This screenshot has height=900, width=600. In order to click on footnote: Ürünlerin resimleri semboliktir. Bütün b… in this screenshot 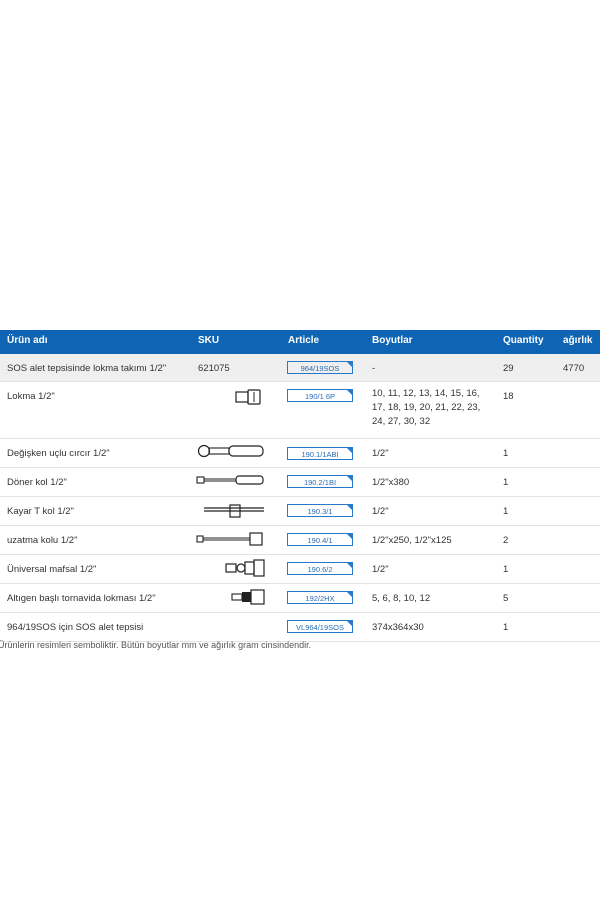, I will do `click(156, 645)`.